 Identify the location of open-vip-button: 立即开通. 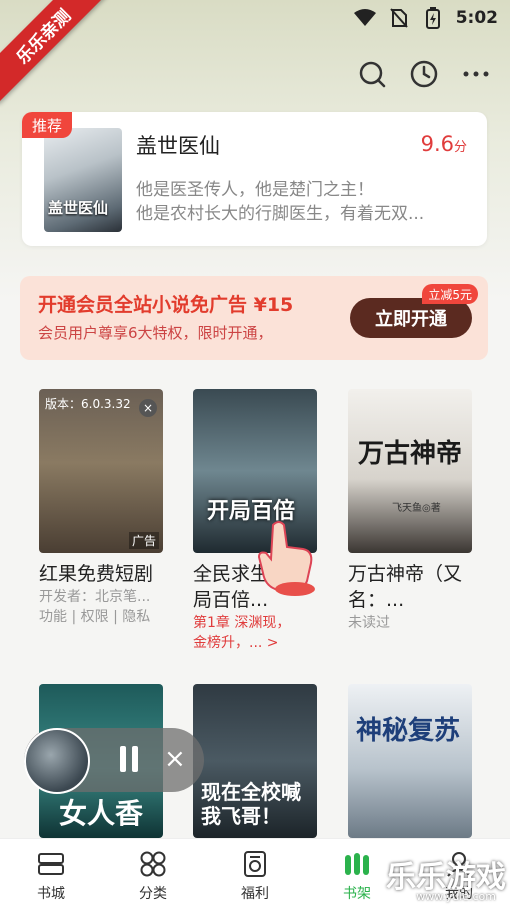
(411, 318).